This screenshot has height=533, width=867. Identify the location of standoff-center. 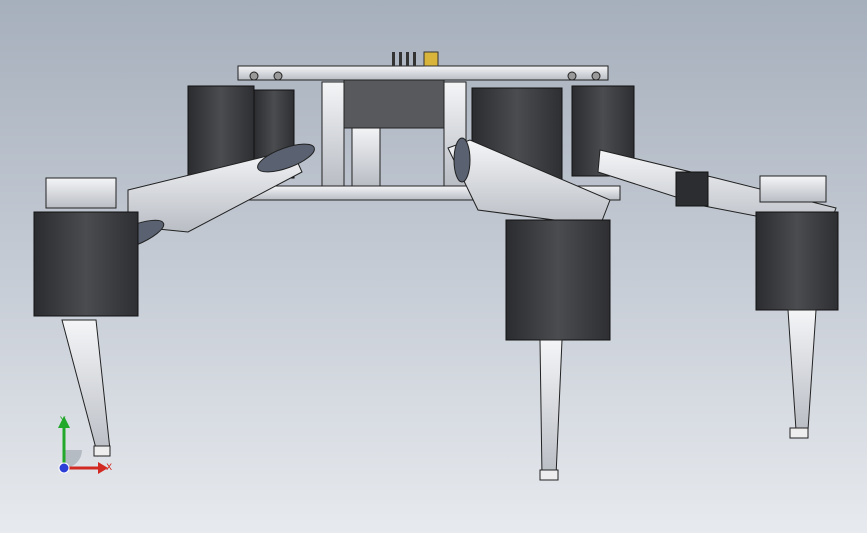
(366, 156).